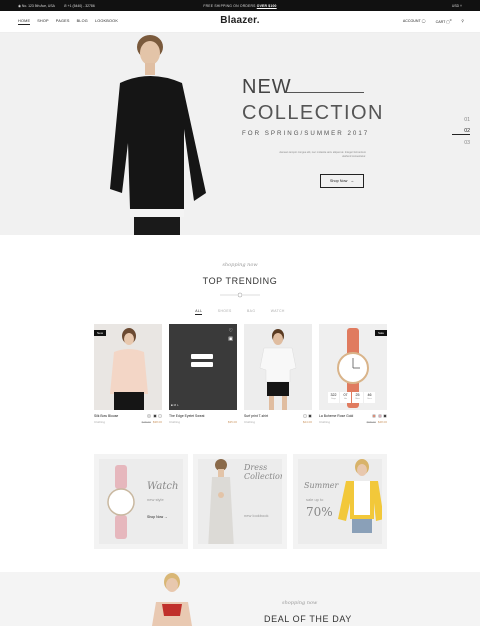  I want to click on currency-label: USD, so click(455, 5).